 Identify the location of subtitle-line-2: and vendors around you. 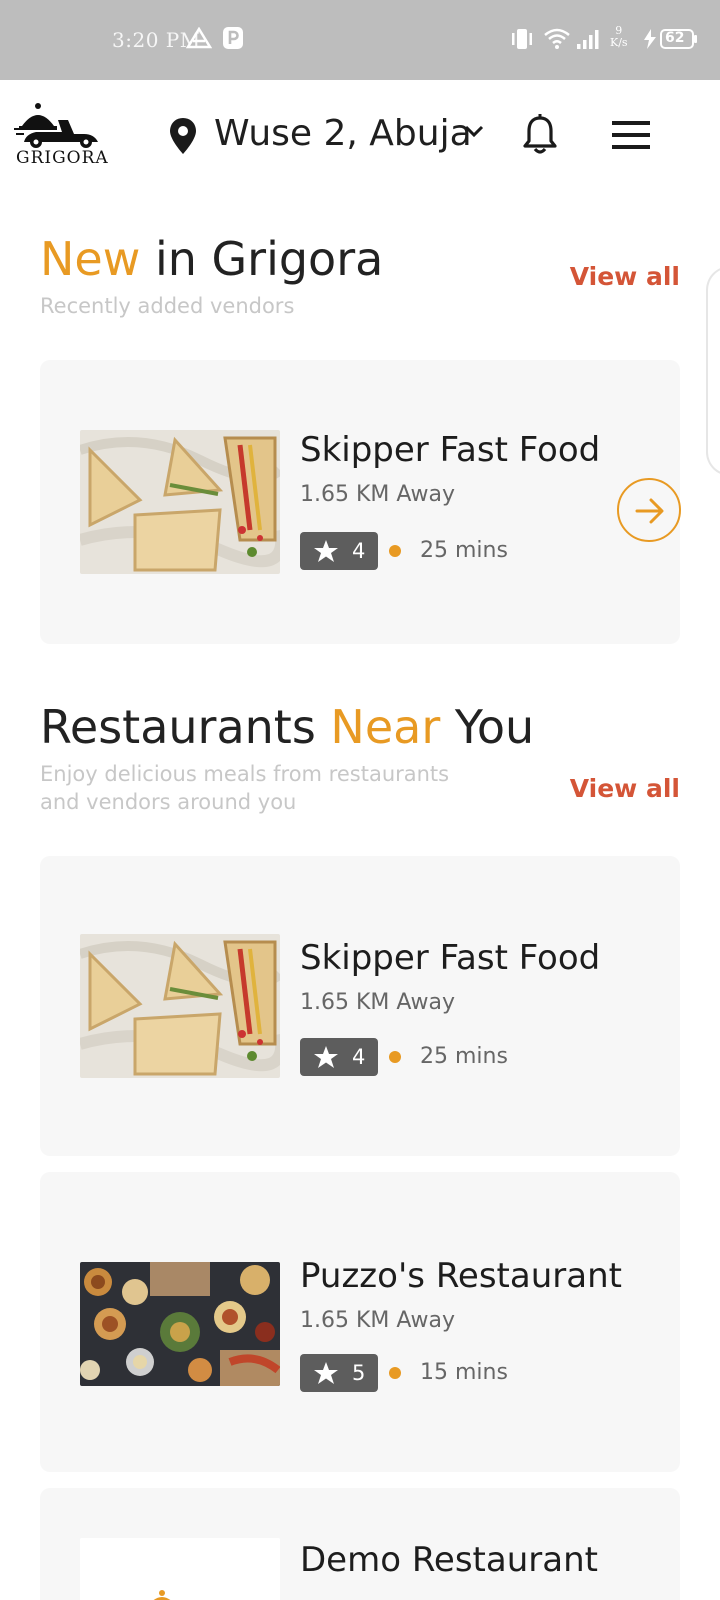
(168, 802).